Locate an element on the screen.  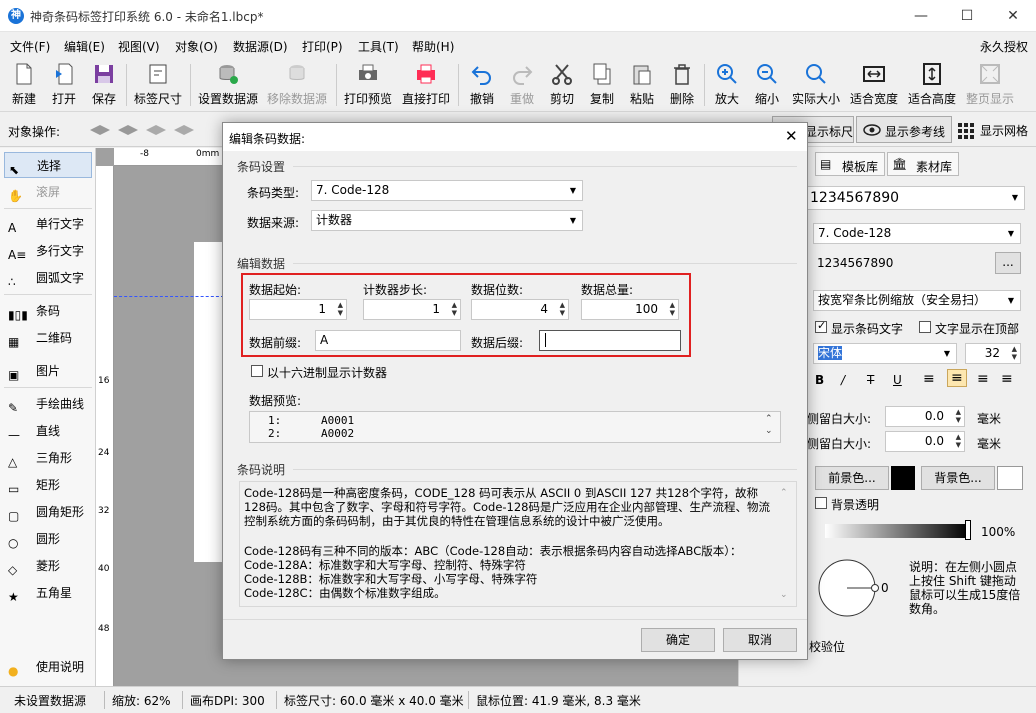
data-source-select: 计数器 ▼ is located at coordinates (447, 220).